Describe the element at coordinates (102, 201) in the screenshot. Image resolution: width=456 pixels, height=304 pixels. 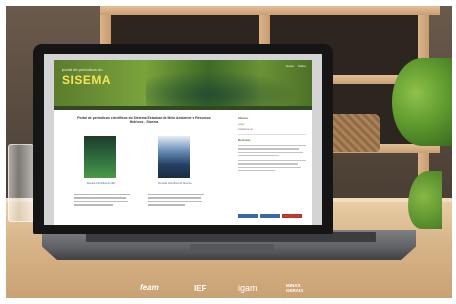
I see `journal-description-ief` at that location.